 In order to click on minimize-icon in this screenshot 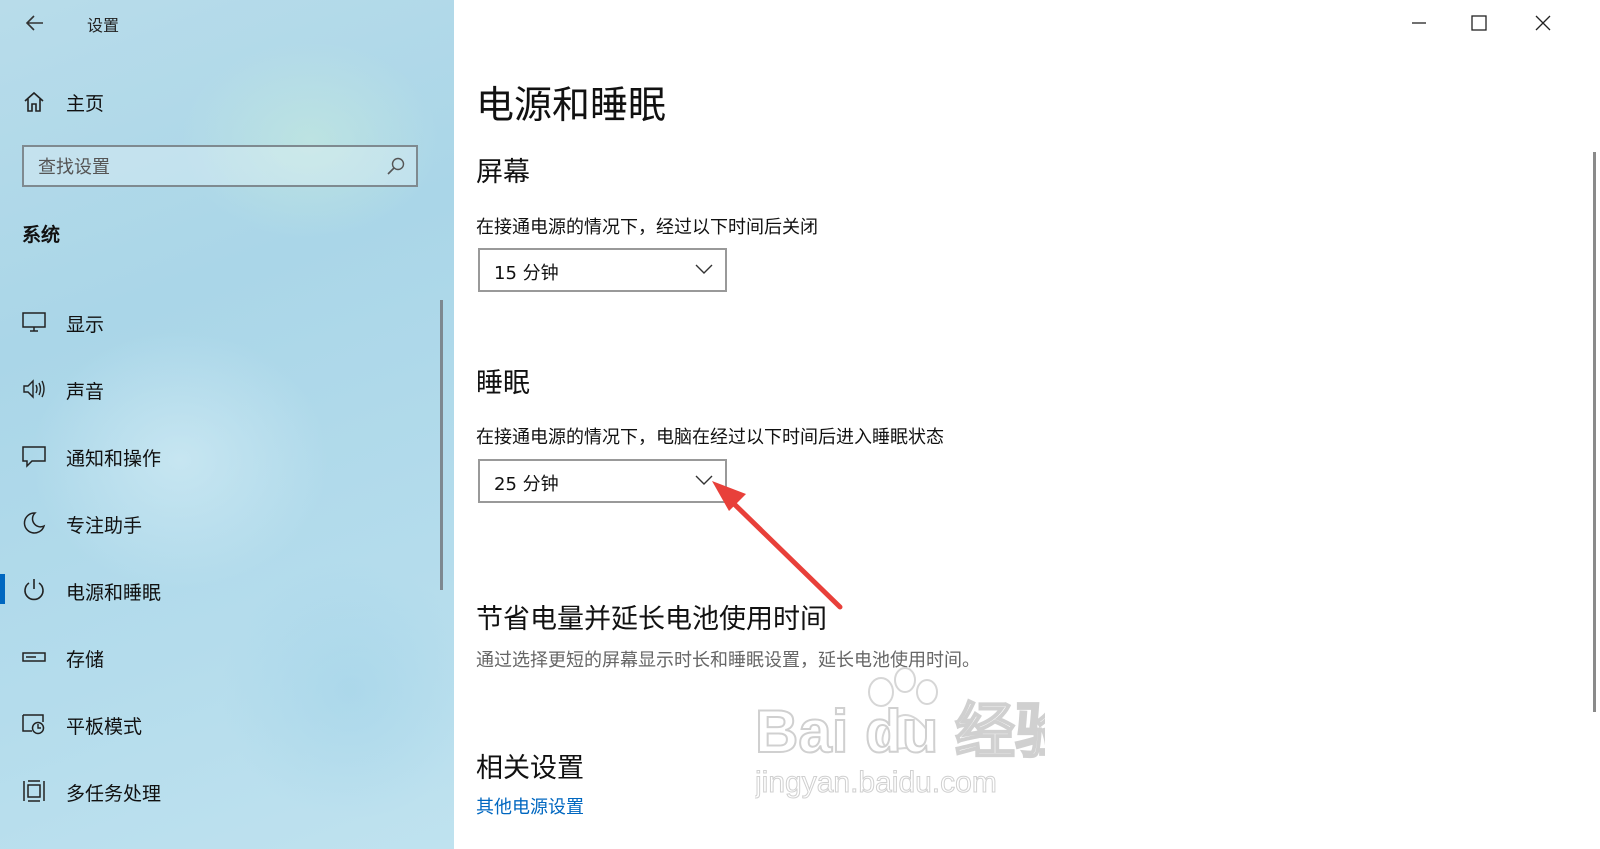, I will do `click(1419, 23)`.